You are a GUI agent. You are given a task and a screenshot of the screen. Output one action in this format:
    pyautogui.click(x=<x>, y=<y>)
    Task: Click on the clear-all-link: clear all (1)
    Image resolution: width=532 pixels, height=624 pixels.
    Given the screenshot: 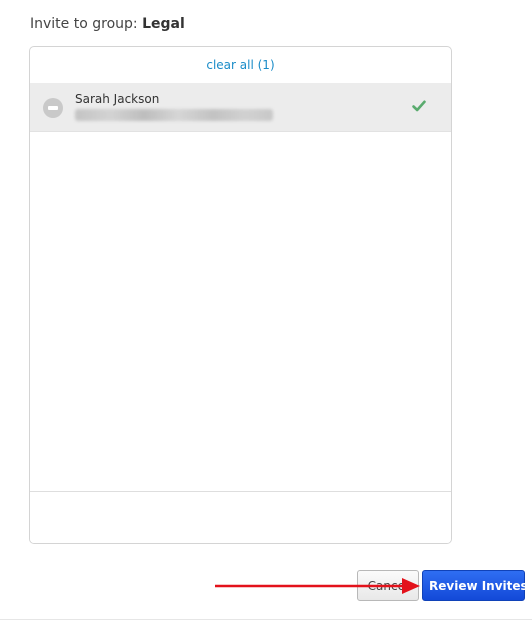 What is the action you would take?
    pyautogui.click(x=240, y=65)
    